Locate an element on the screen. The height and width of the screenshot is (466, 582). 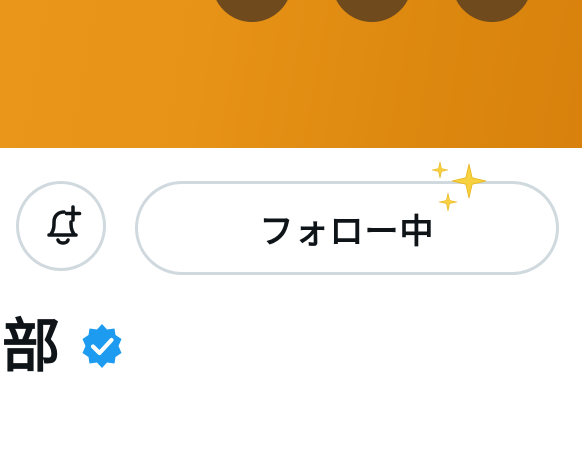
following-button: フォロー中 is located at coordinates (347, 228).